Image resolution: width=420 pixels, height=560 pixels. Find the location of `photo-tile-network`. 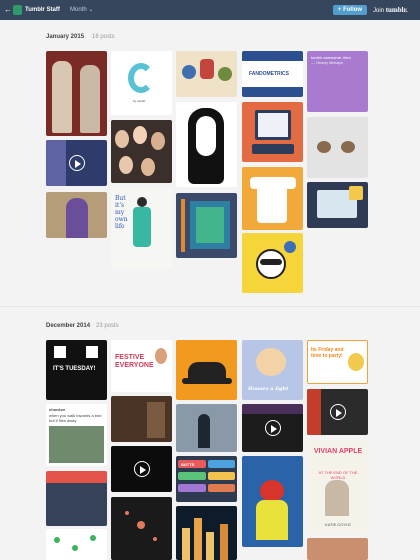

photo-tile-network is located at coordinates (141, 528).